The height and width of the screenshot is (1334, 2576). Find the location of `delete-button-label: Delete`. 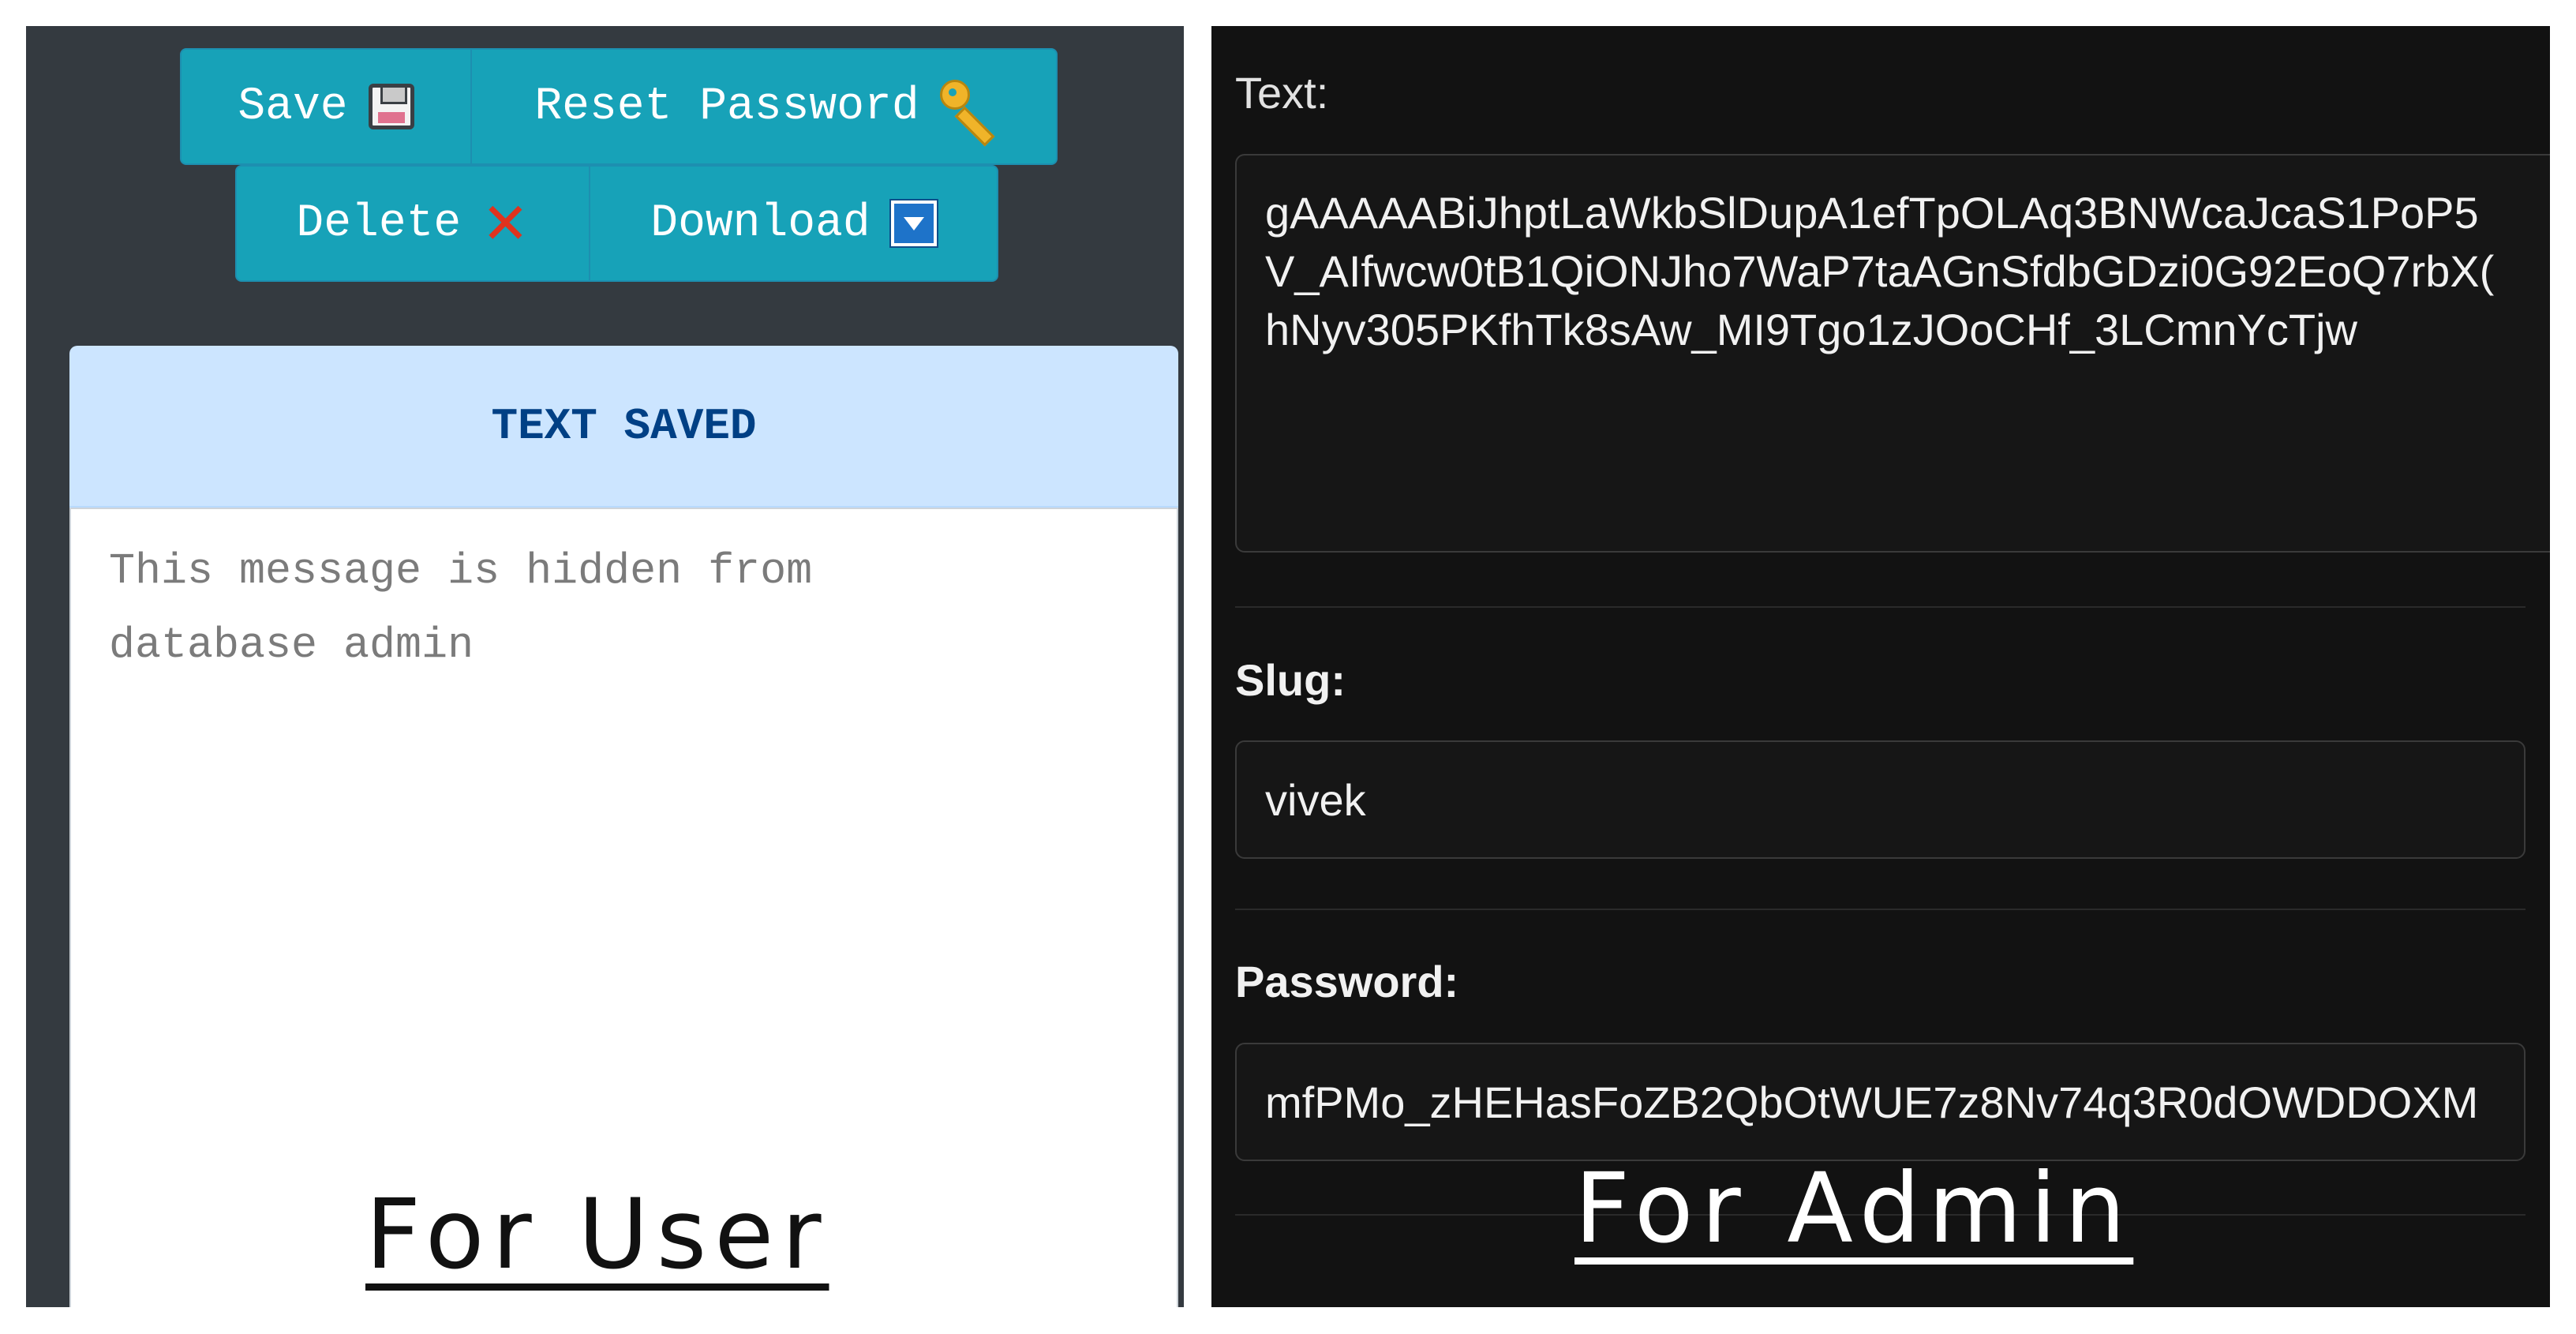

delete-button-label: Delete is located at coordinates (379, 223).